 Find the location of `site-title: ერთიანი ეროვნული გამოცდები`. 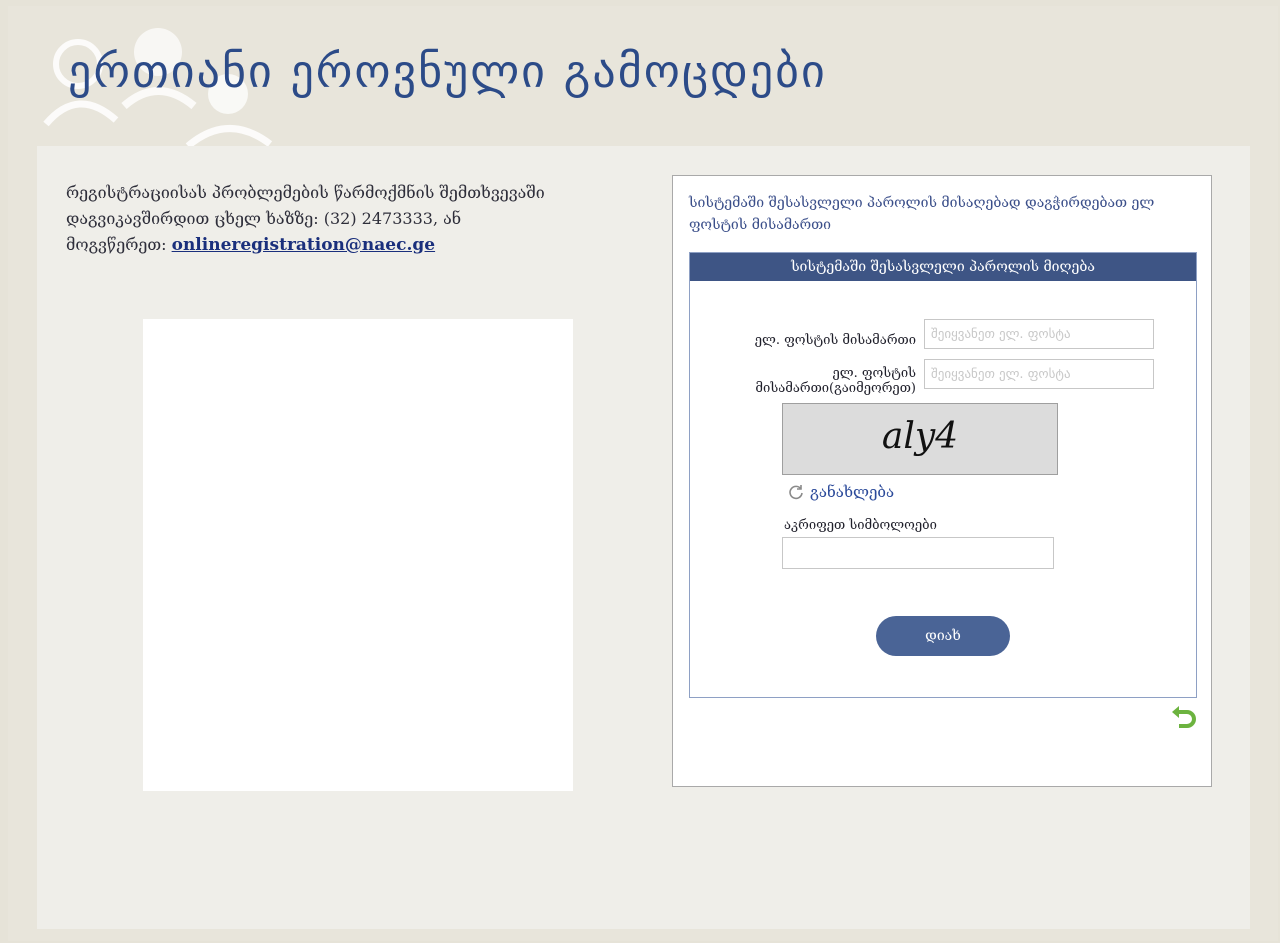

site-title: ერთიანი ეროვნული გამოცდები is located at coordinates (447, 71).